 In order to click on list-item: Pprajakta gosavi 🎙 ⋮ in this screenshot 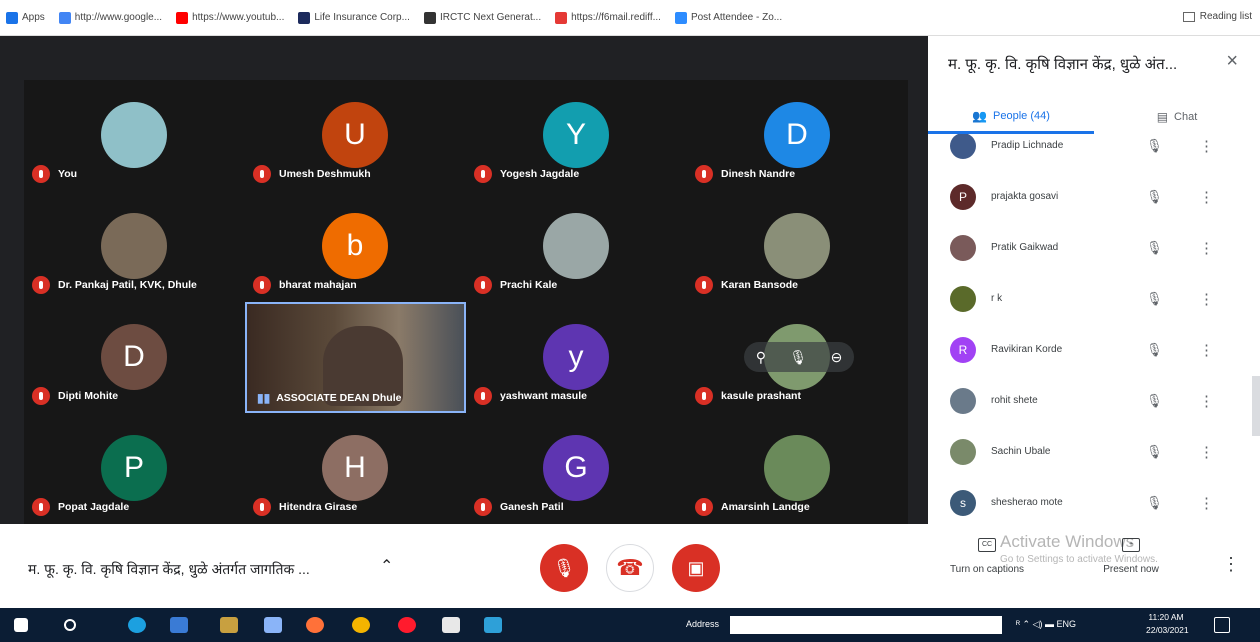, I will do `click(1094, 196)`.